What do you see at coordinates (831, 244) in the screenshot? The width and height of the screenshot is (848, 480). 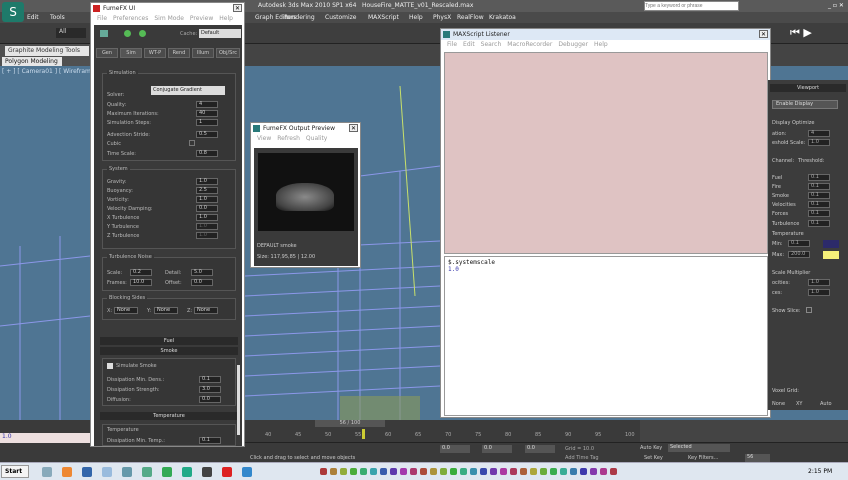 I see `min-color-swatch` at bounding box center [831, 244].